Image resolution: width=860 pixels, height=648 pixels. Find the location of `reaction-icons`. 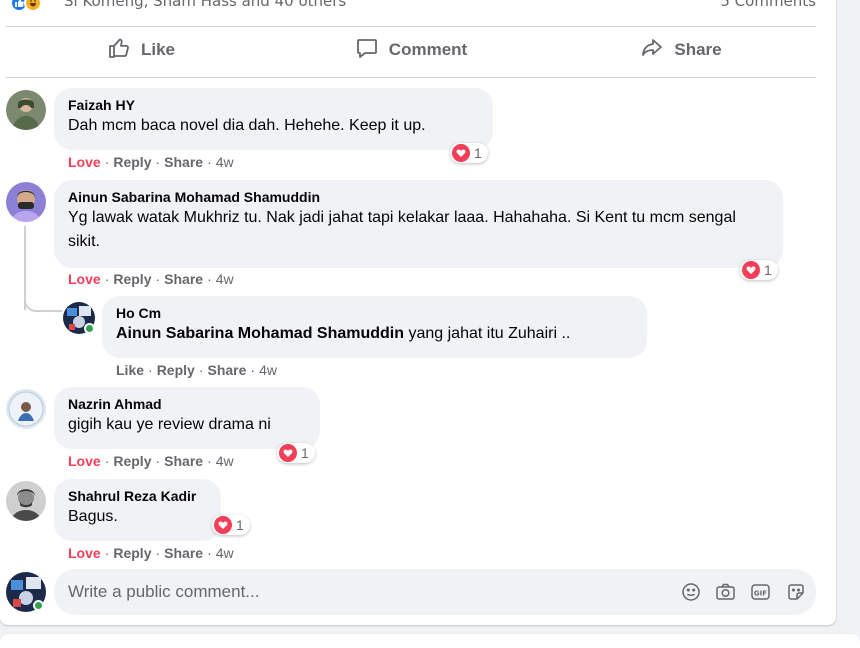

reaction-icons is located at coordinates (26, 6).